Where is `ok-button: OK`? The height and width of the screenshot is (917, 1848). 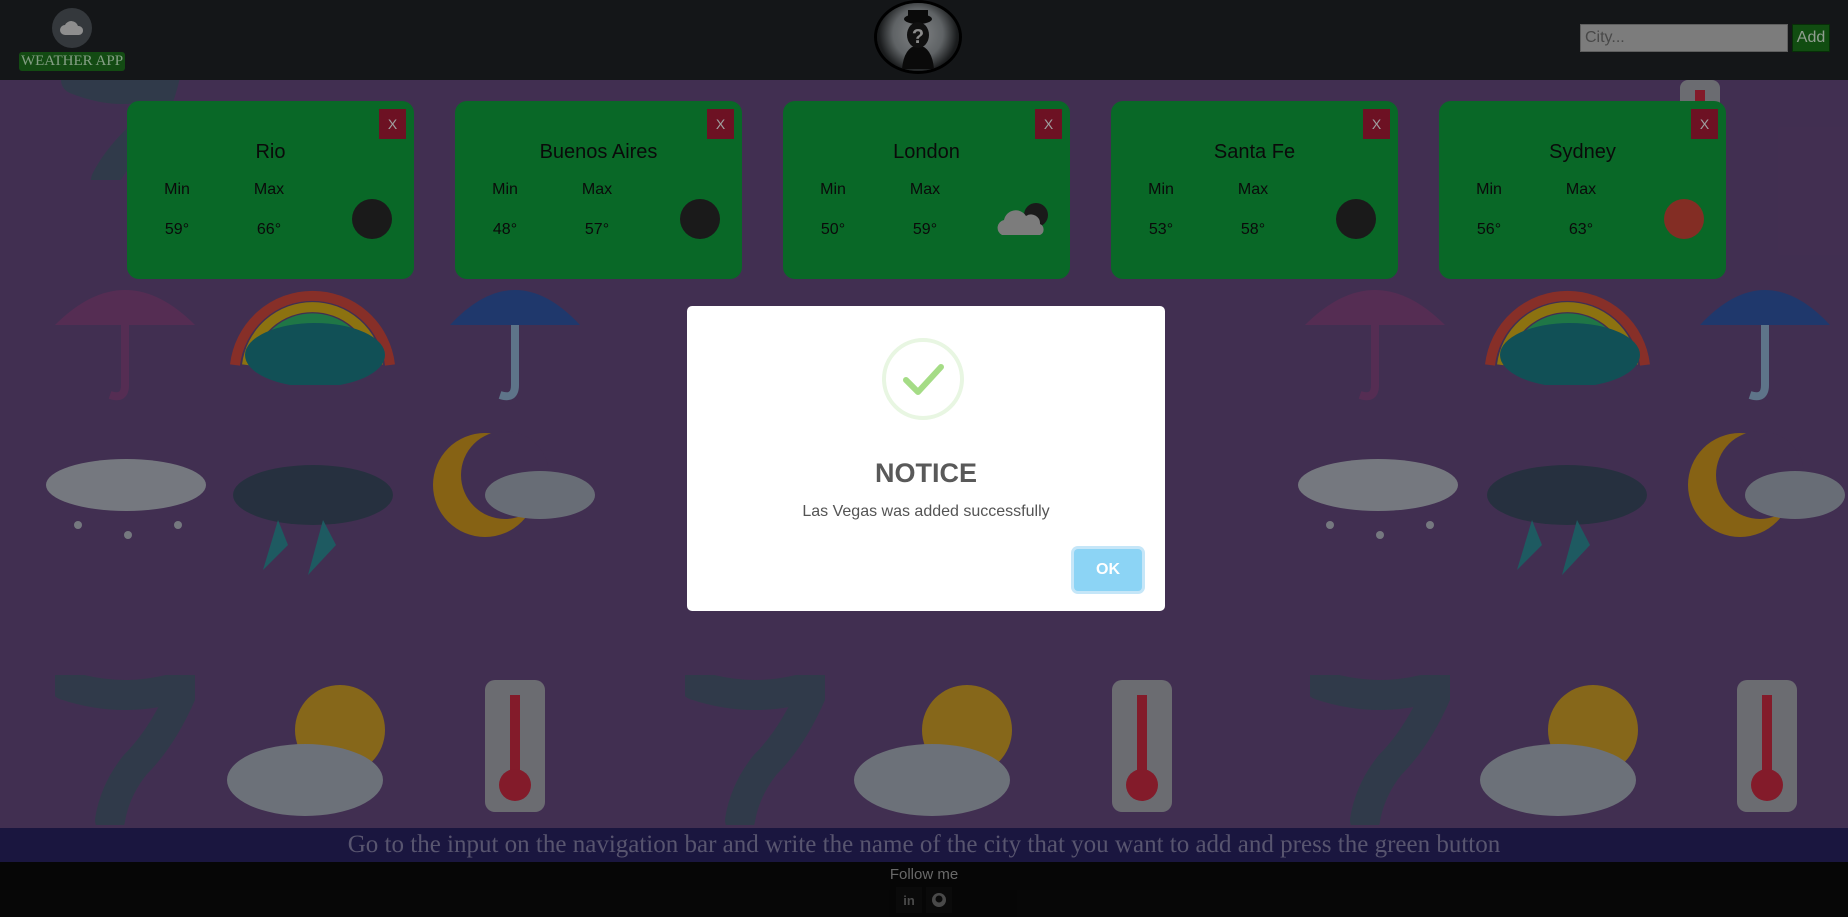 ok-button: OK is located at coordinates (1108, 570).